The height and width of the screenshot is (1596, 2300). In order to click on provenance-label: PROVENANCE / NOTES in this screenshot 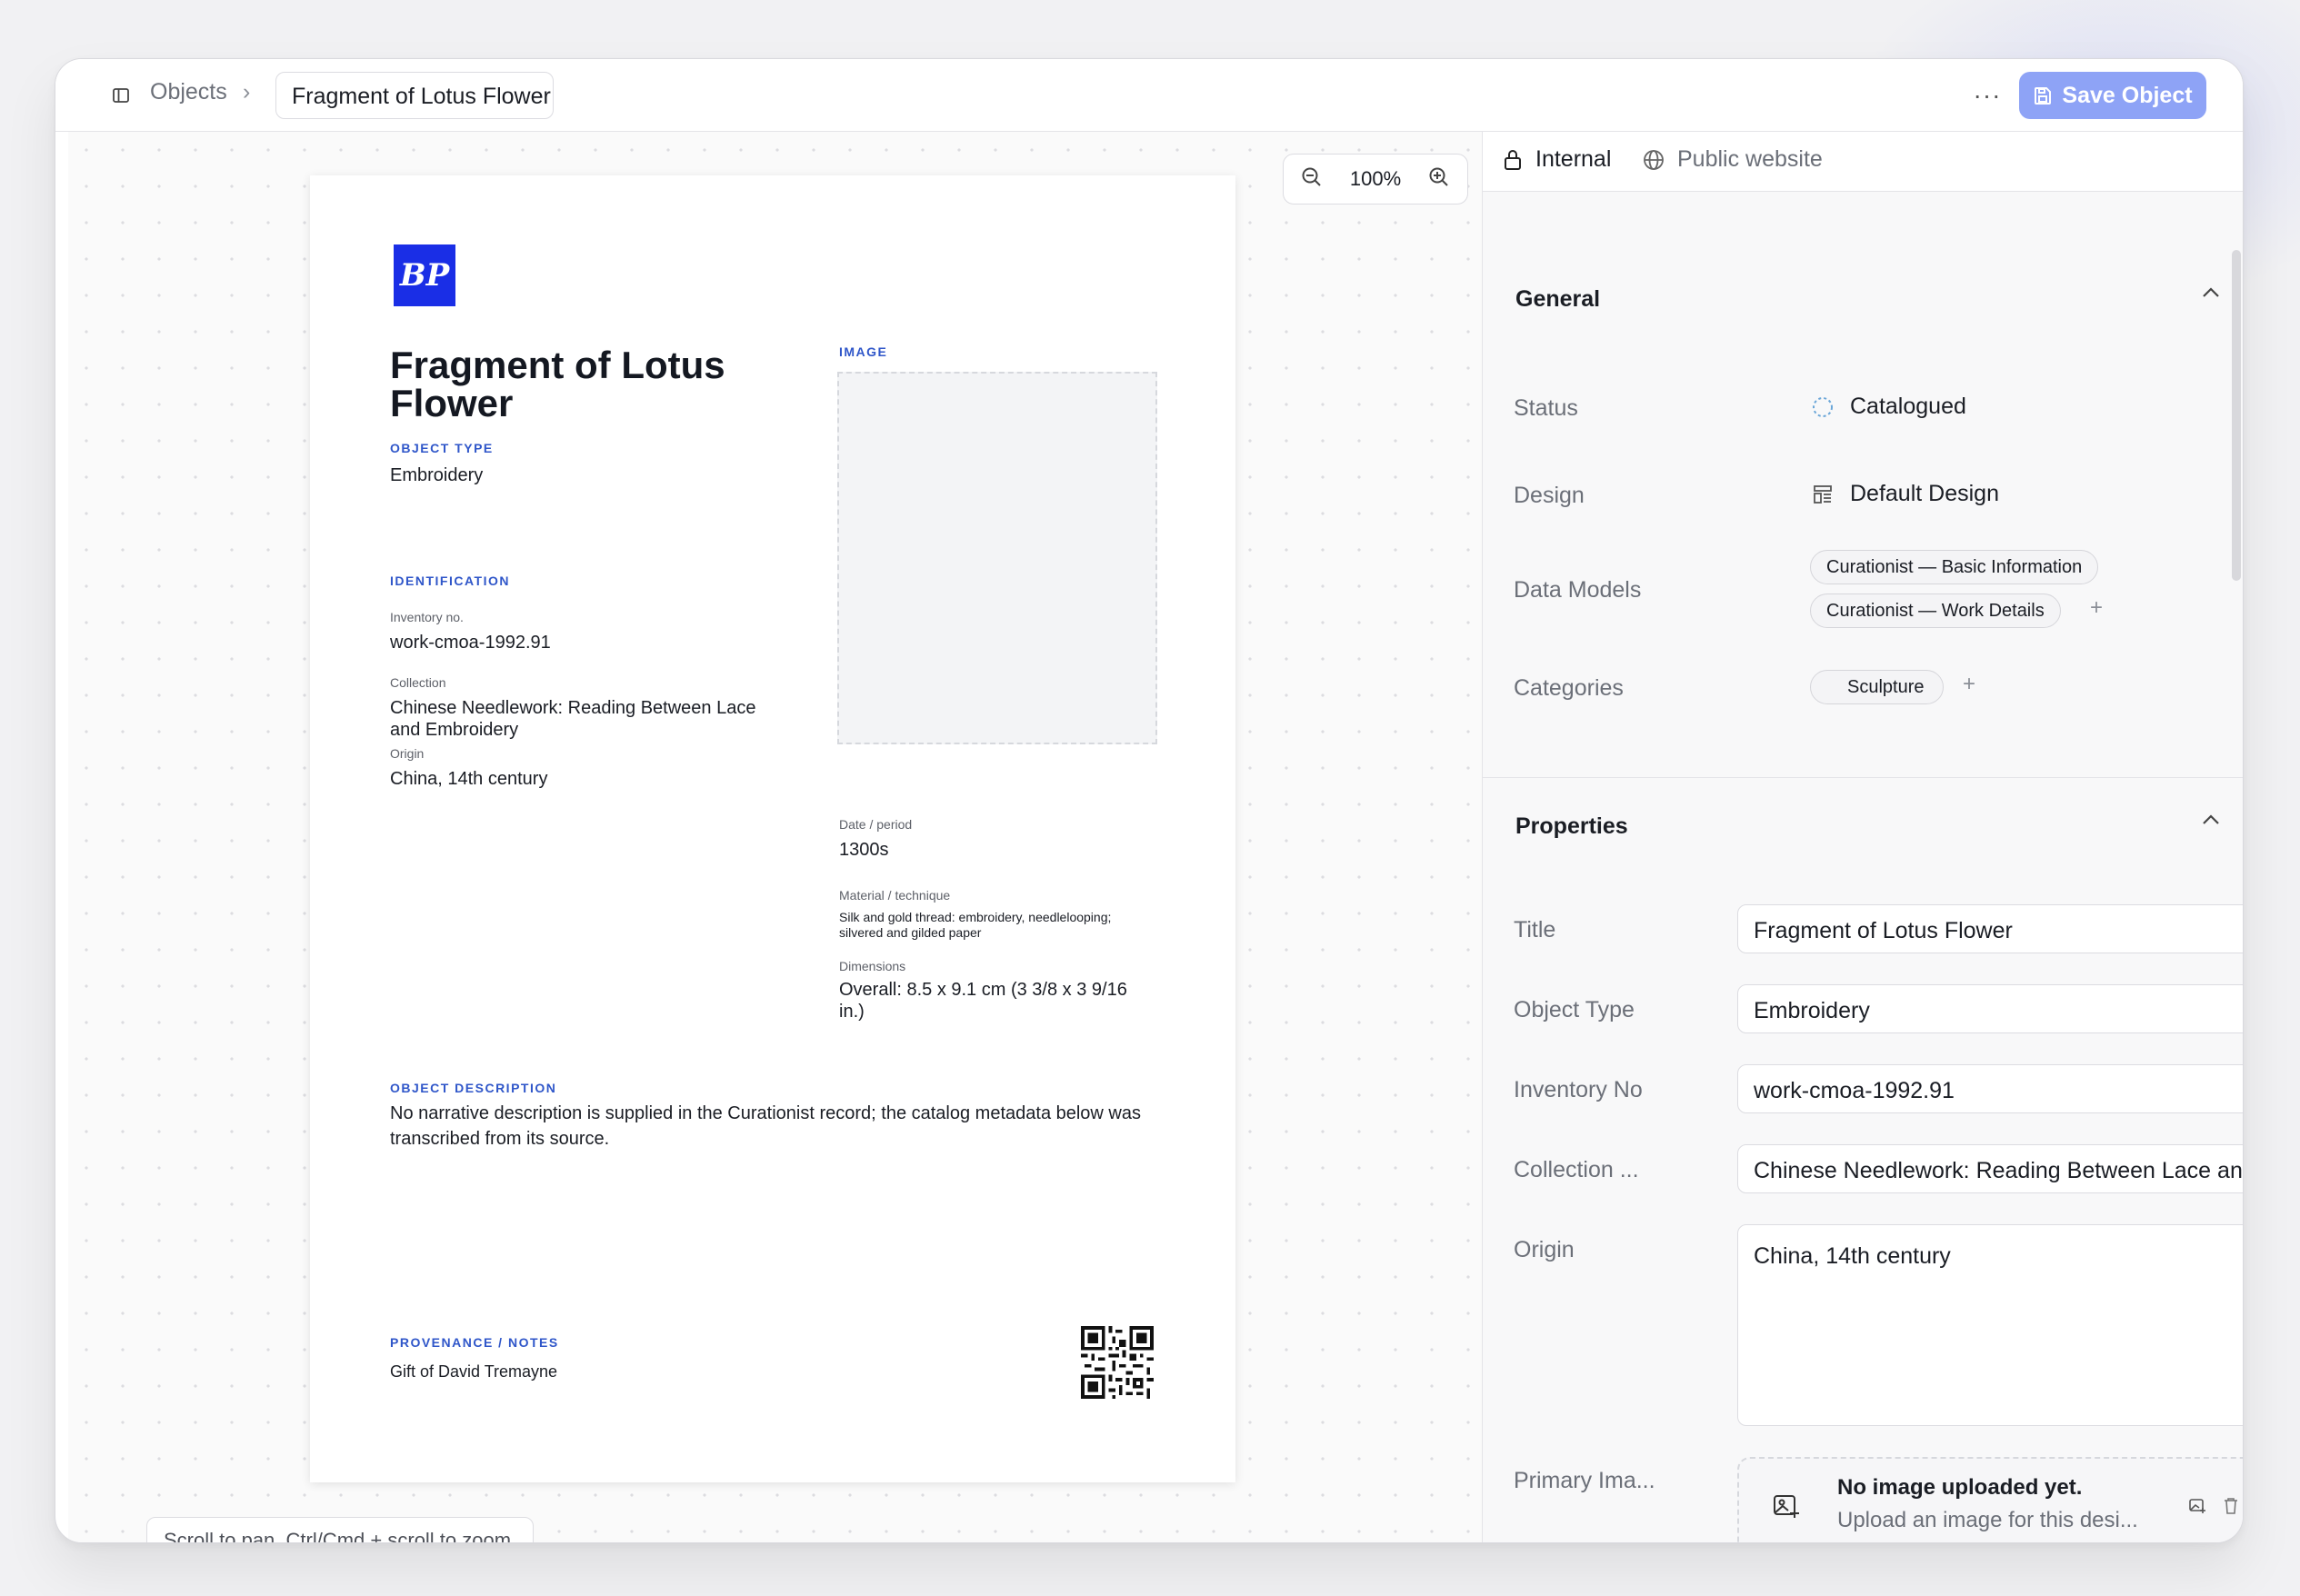, I will do `click(474, 1342)`.